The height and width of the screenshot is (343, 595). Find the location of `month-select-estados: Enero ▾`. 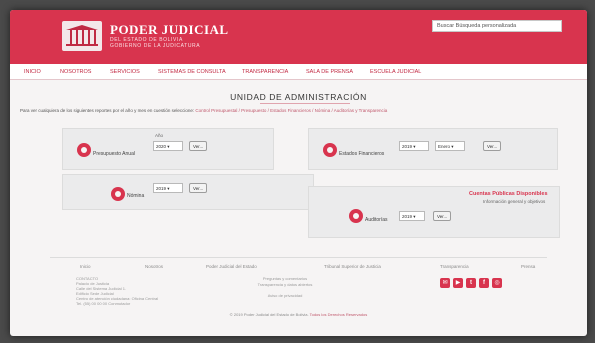

month-select-estados: Enero ▾ is located at coordinates (450, 146).